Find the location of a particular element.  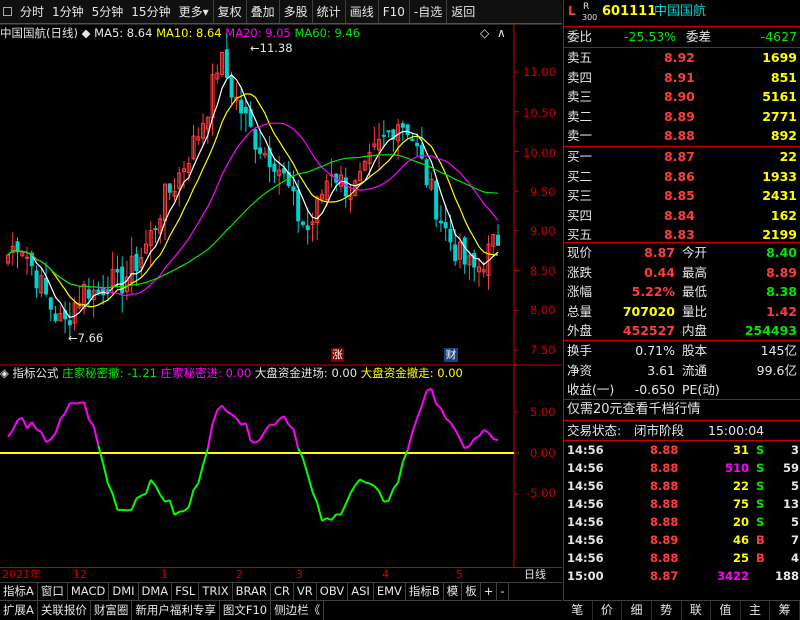

side-tab: 筹 is located at coordinates (785, 610).